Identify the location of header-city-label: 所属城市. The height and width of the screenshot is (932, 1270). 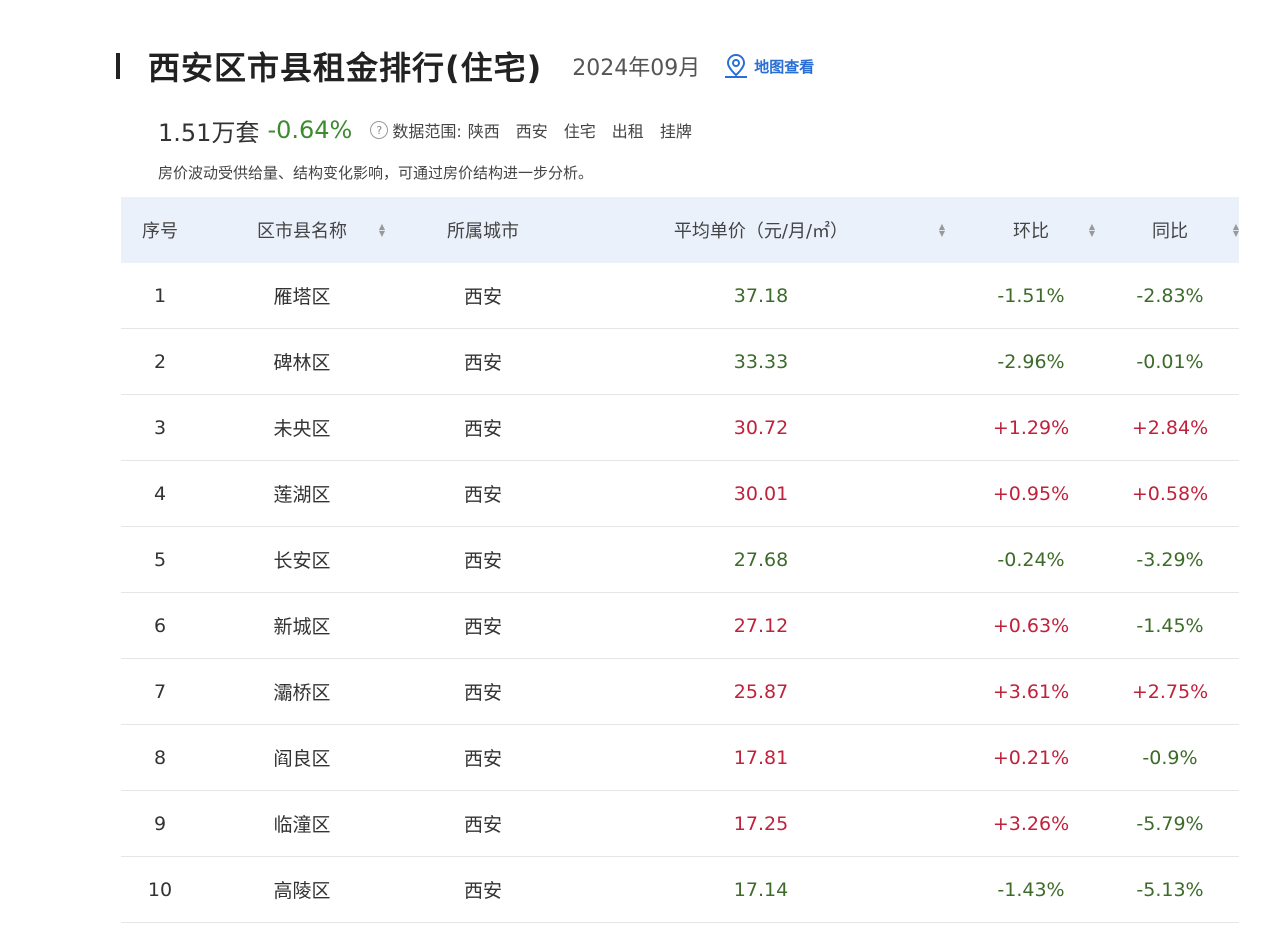
(483, 231).